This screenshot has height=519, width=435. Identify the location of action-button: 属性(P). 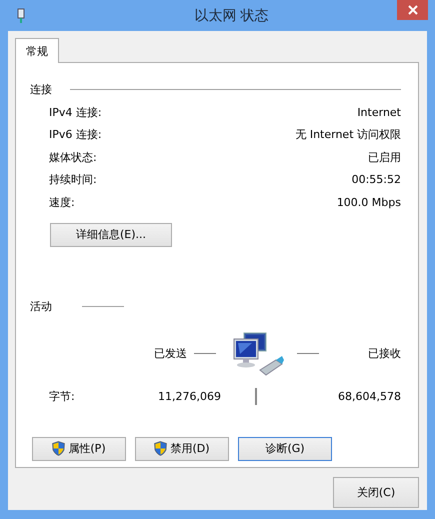
(79, 448).